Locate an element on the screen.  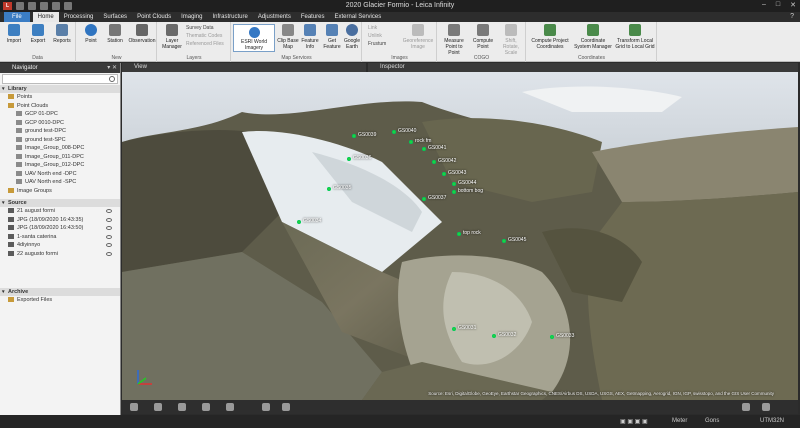
settings-icon is located at coordinates (746, 407).